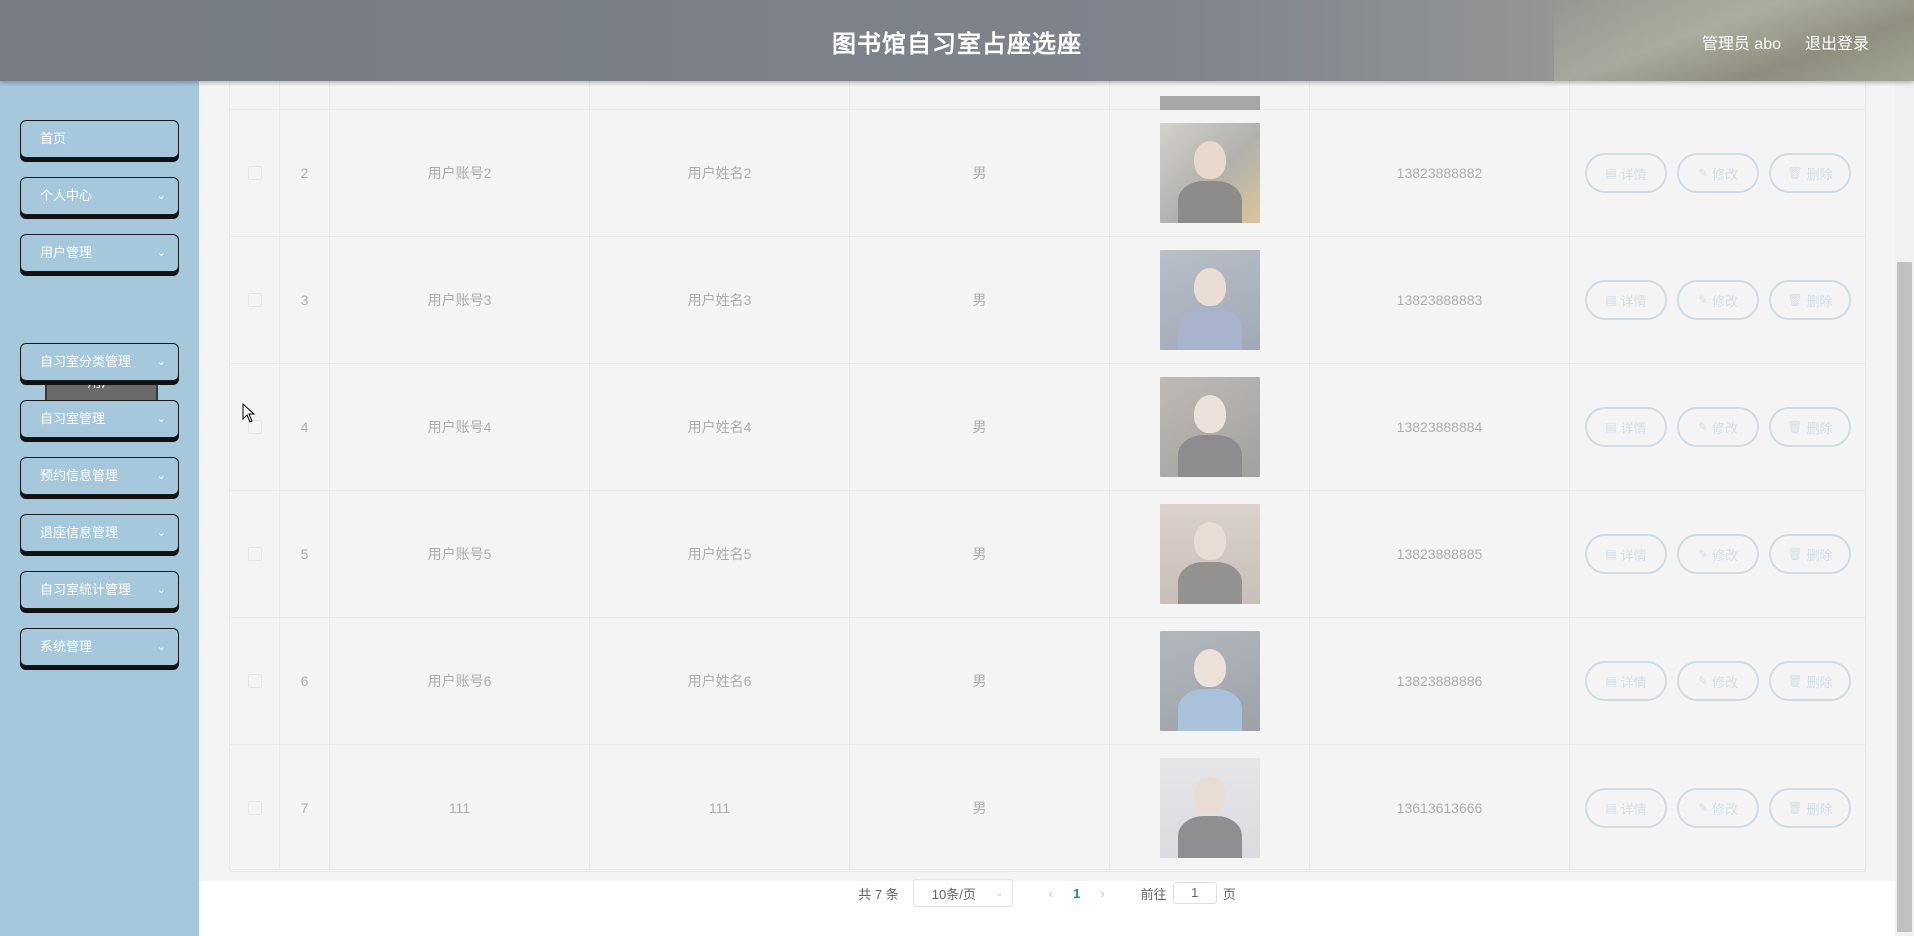 This screenshot has height=936, width=1914. I want to click on delete-label: 删除, so click(1819, 809).